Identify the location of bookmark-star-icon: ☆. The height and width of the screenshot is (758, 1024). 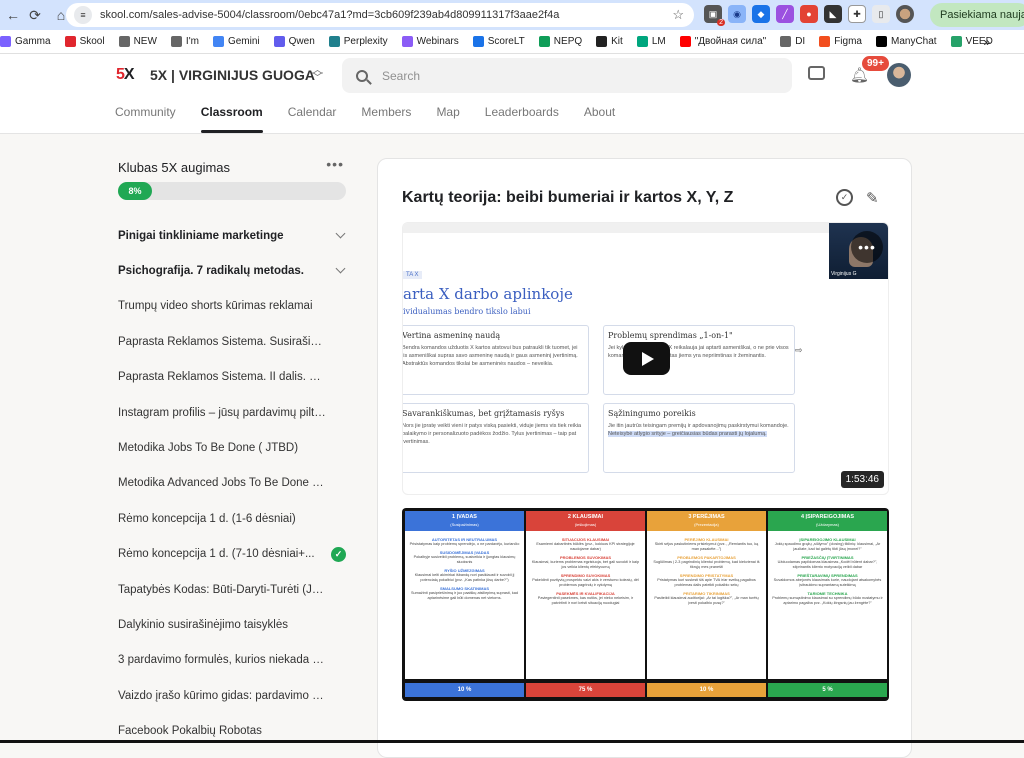
(678, 15).